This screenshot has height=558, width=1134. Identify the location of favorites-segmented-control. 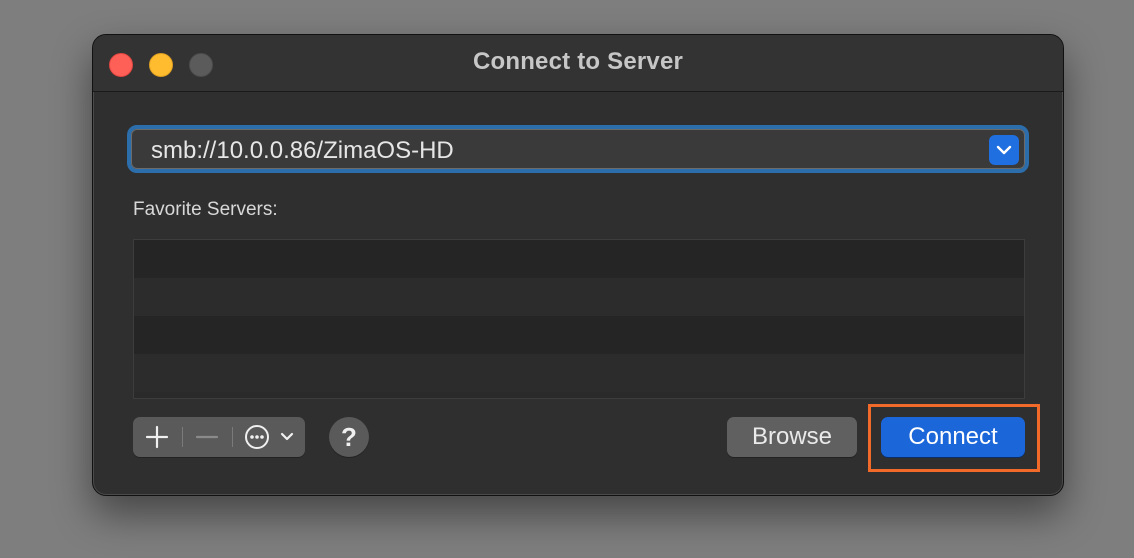
(219, 437).